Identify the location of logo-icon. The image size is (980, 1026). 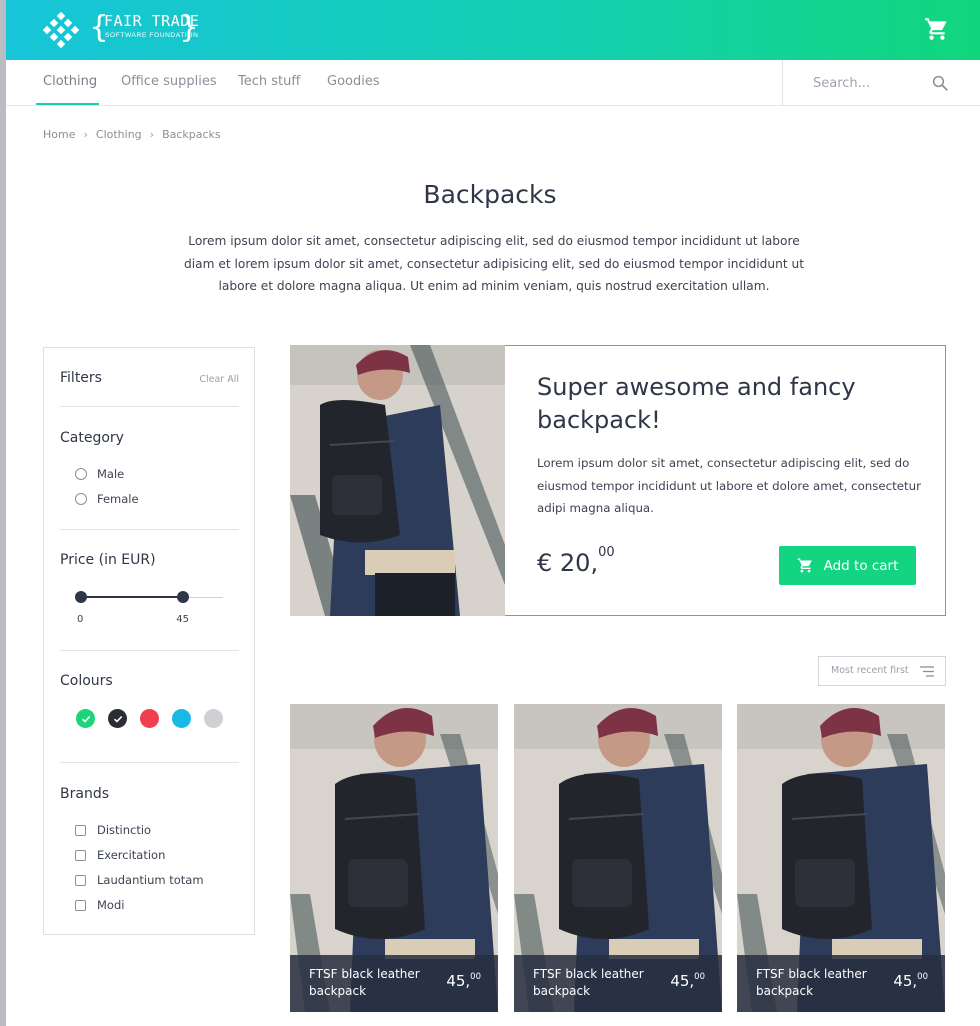
(61, 30).